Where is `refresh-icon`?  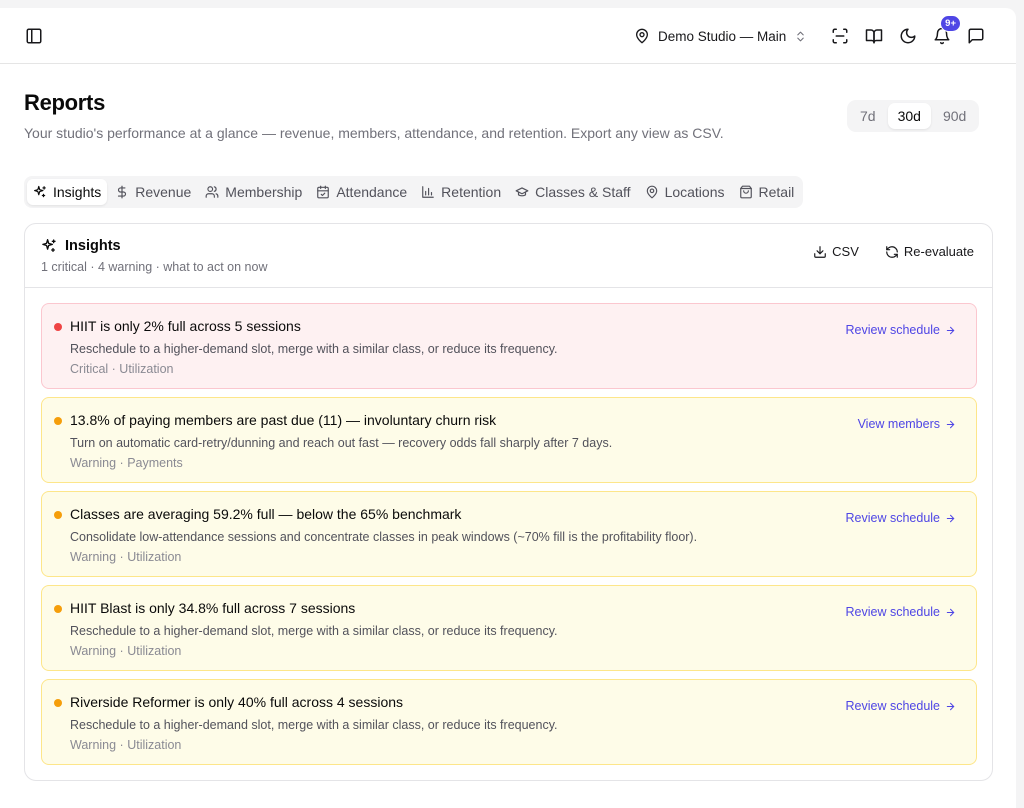 refresh-icon is located at coordinates (892, 251).